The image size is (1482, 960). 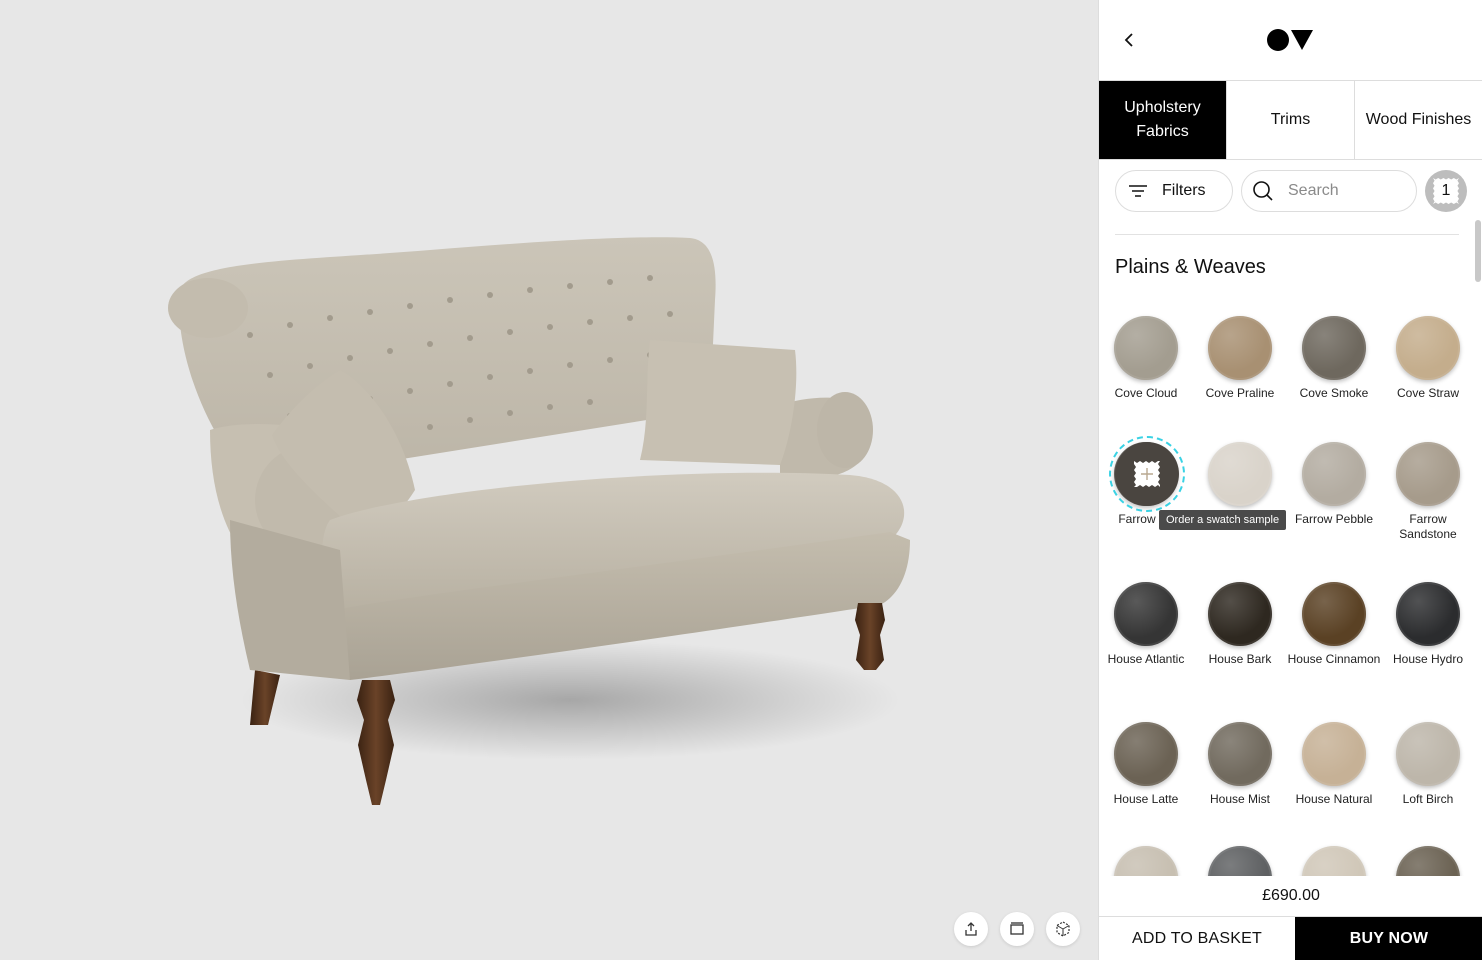 What do you see at coordinates (1334, 799) in the screenshot?
I see `swatch-label: House Natural` at bounding box center [1334, 799].